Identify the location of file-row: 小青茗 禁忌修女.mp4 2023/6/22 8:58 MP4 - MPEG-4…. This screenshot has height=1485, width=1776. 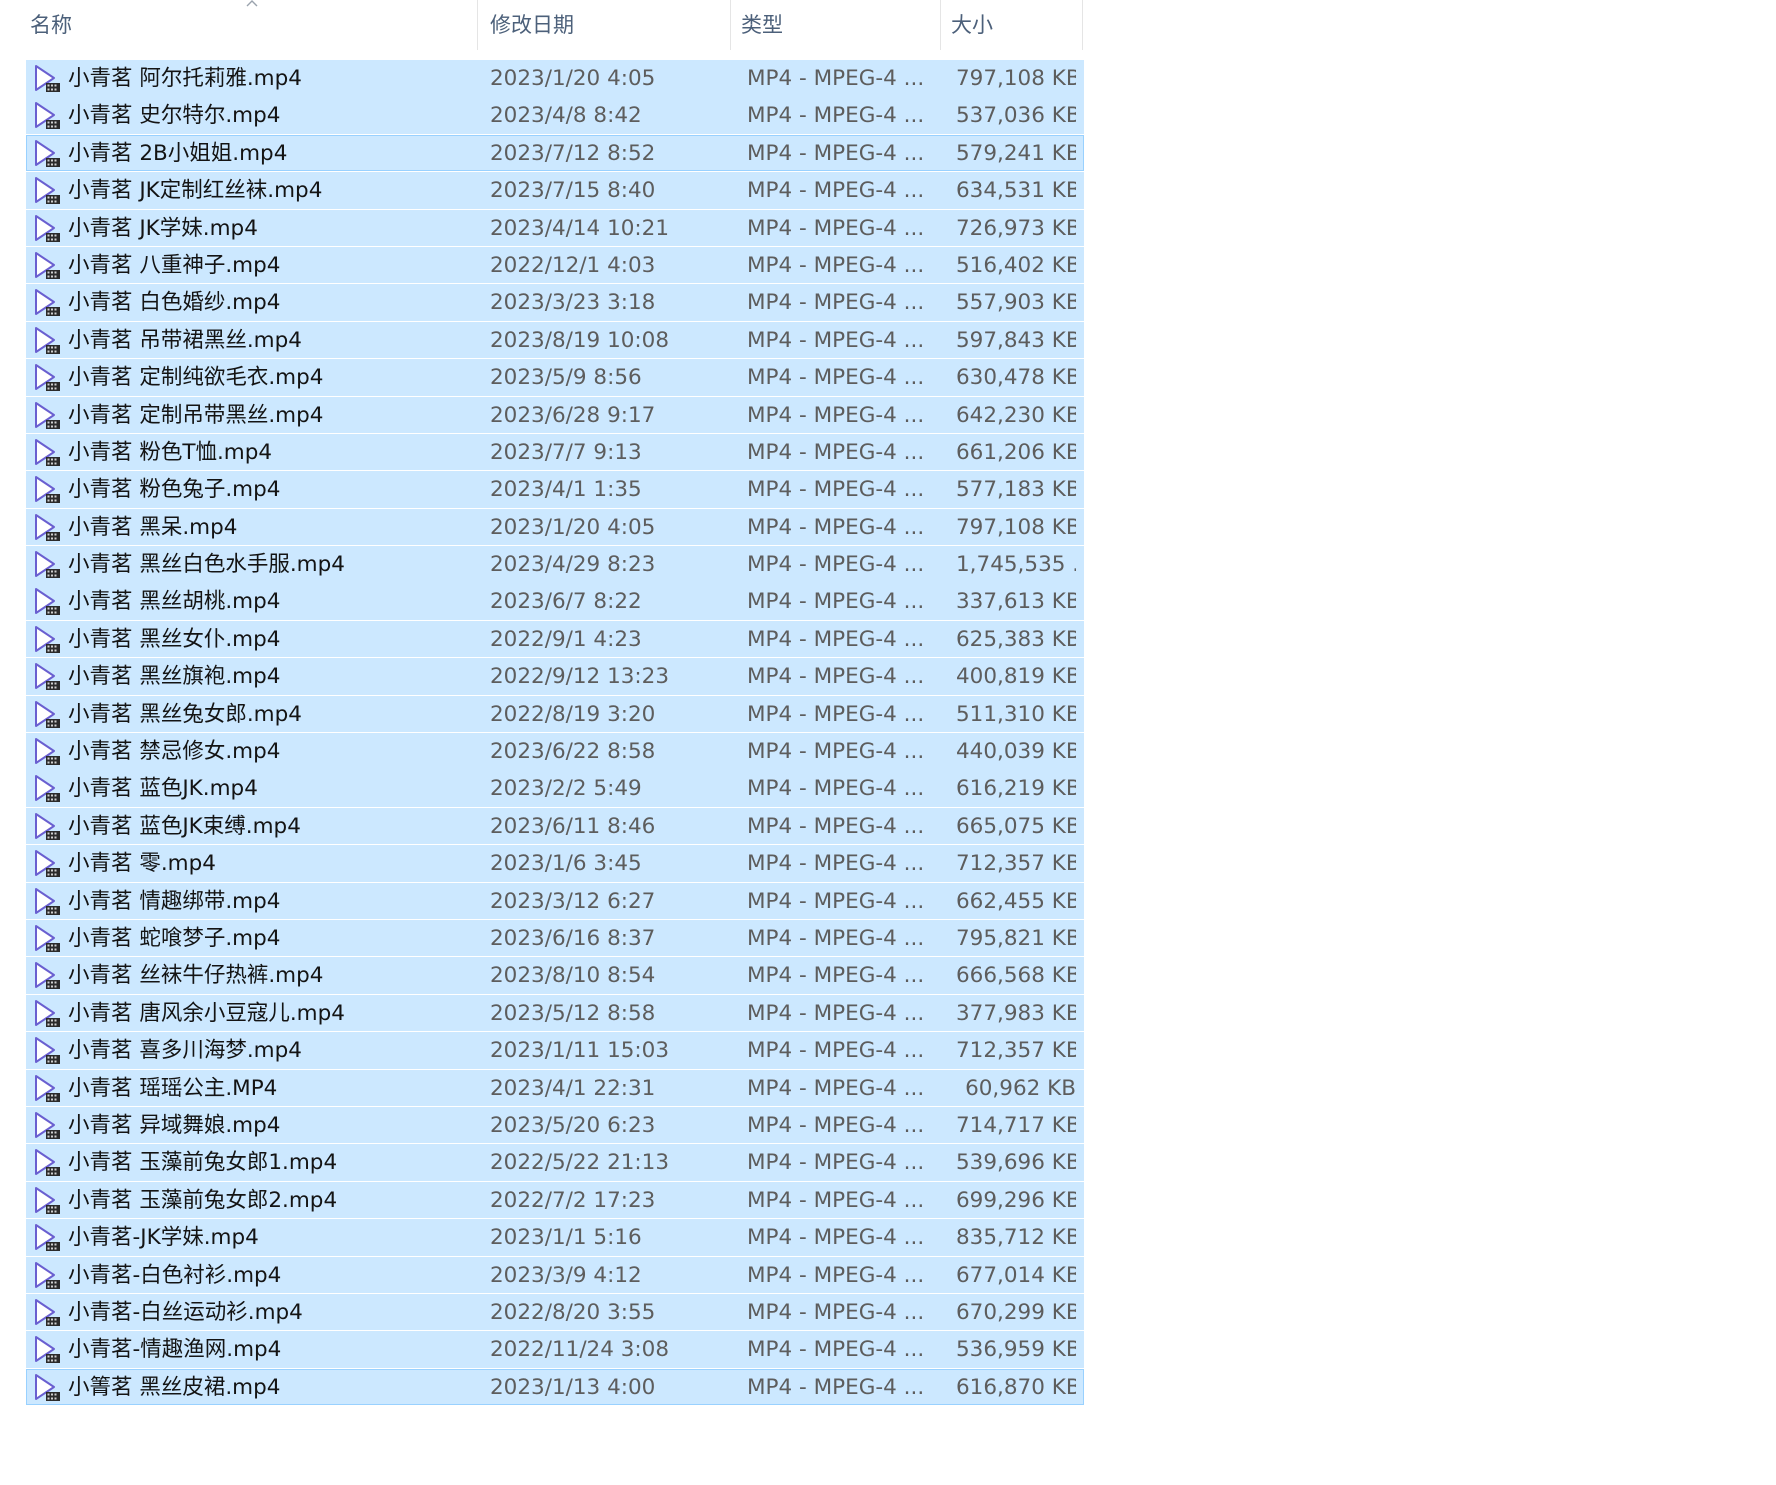
(555, 751).